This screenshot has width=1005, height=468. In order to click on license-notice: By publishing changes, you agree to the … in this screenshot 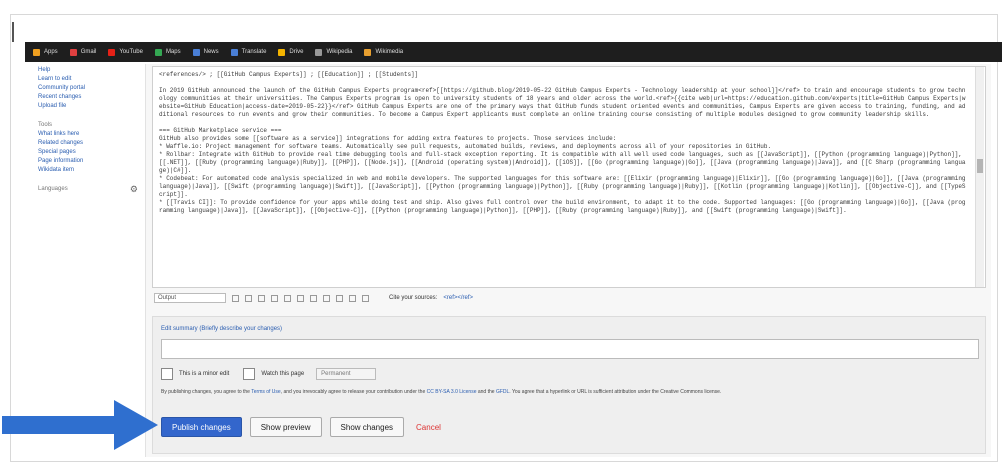, I will do `click(441, 392)`.